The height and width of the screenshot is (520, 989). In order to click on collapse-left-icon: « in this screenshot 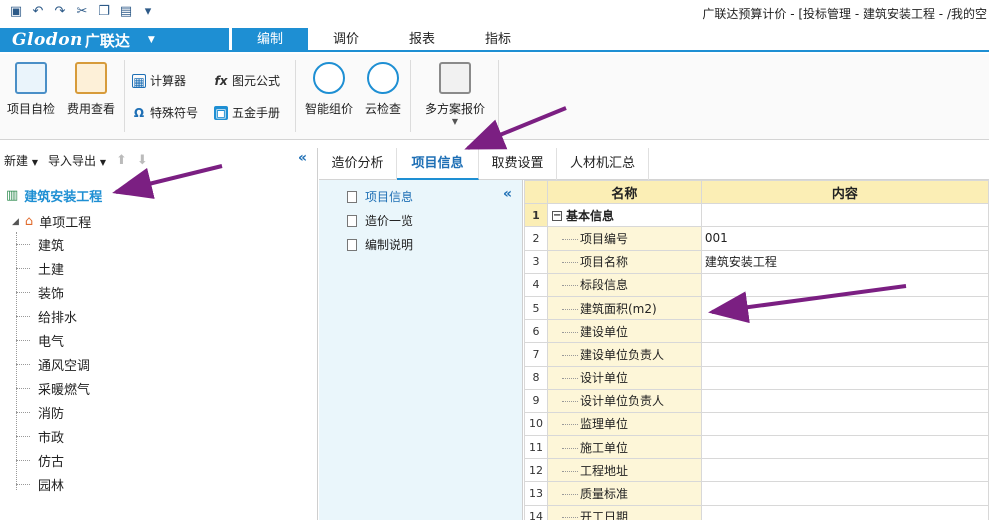, I will do `click(302, 158)`.